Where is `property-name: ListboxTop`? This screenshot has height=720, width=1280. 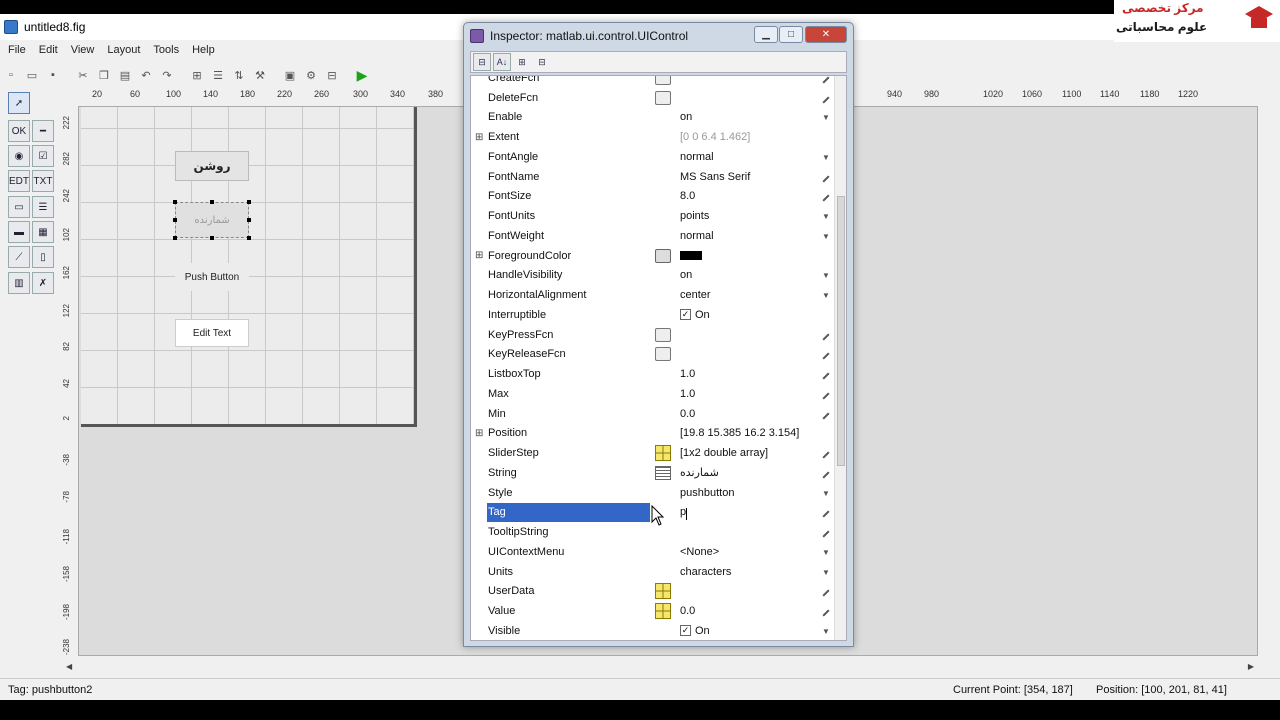
property-name: ListboxTop is located at coordinates (569, 374).